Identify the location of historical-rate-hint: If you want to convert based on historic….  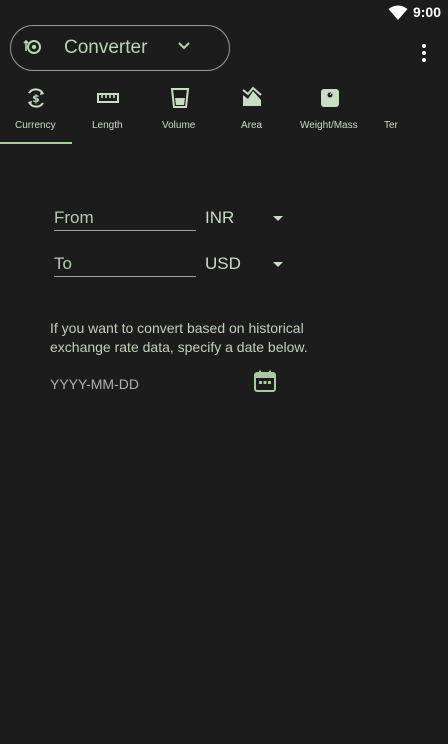
(179, 337).